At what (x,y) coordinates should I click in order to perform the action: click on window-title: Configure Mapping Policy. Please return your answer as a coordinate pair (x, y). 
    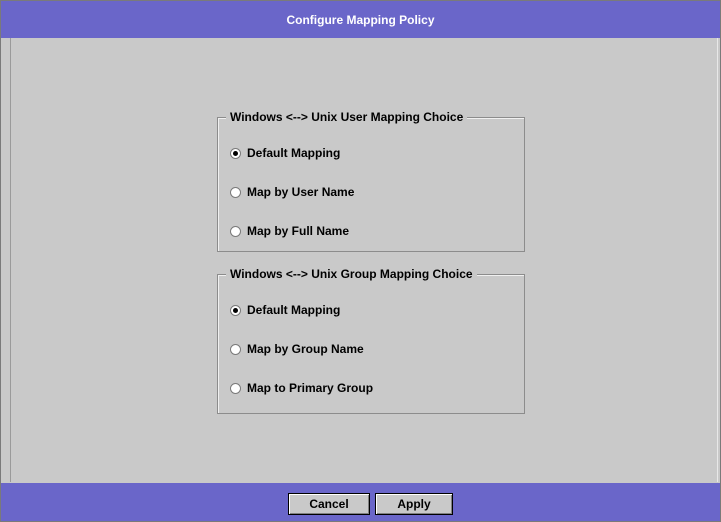
    Looking at the image, I should click on (360, 19).